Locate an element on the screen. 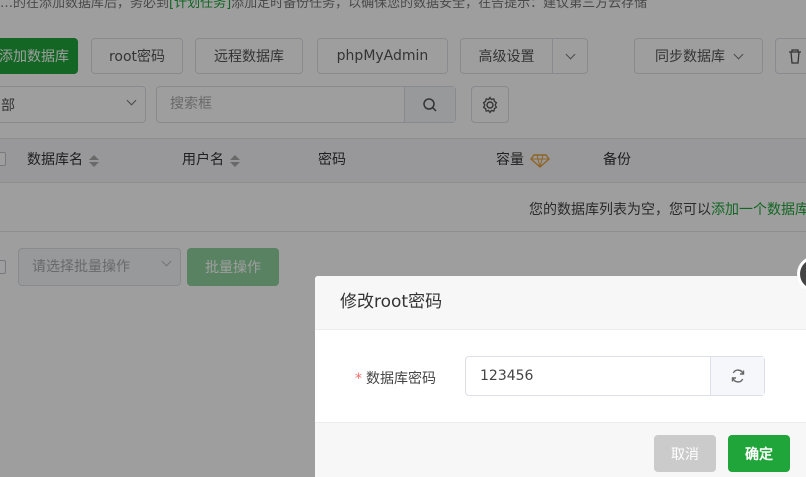 This screenshot has width=806, height=477. refresh-icon is located at coordinates (737, 376).